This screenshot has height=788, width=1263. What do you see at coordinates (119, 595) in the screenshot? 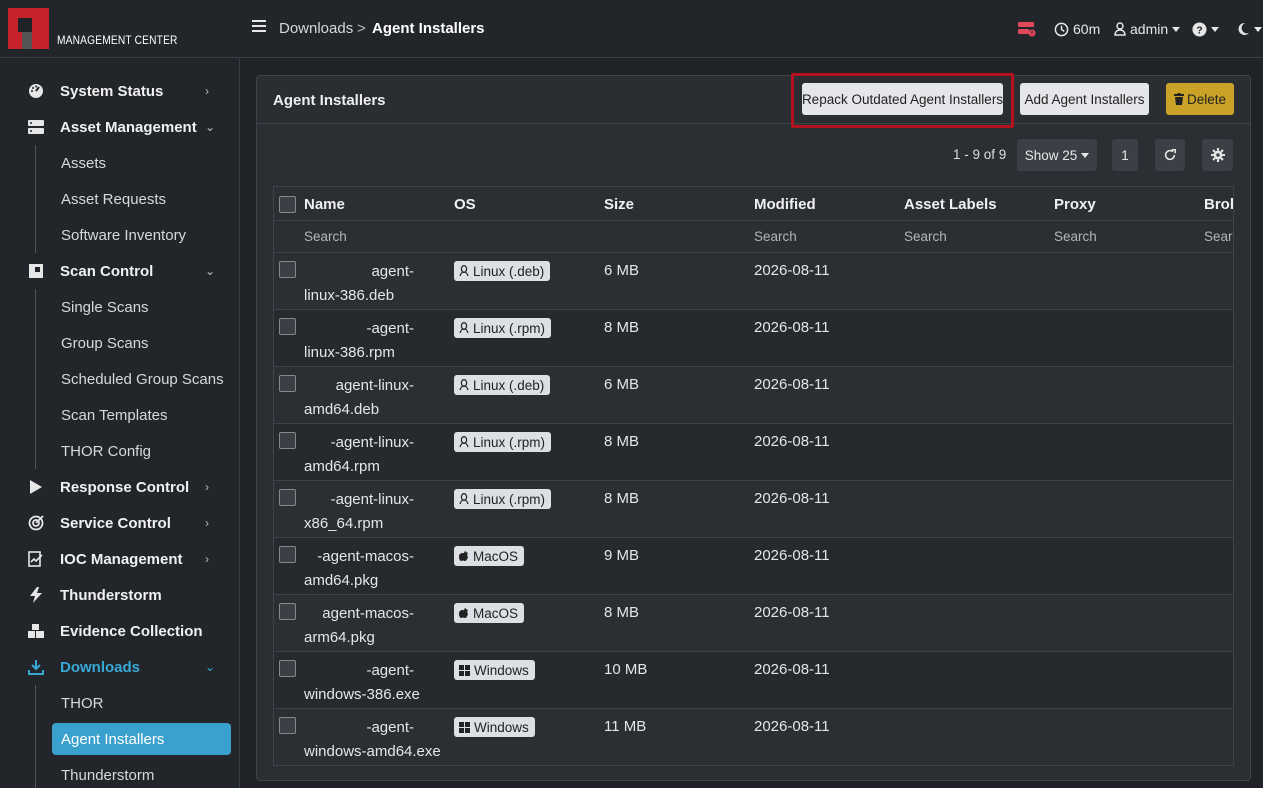
I see `sidebar-item-thunderstorm: Thunderstorm` at bounding box center [119, 595].